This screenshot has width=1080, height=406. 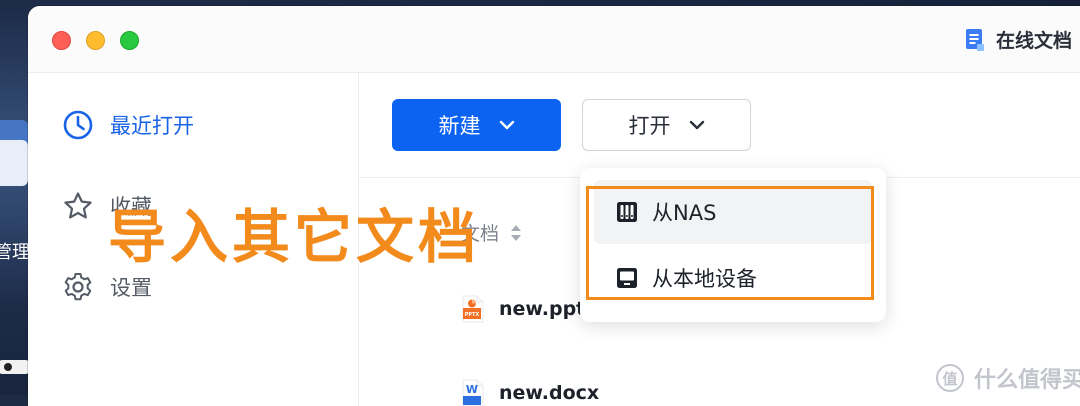 I want to click on app-title: 在线文档, so click(x=1019, y=39).